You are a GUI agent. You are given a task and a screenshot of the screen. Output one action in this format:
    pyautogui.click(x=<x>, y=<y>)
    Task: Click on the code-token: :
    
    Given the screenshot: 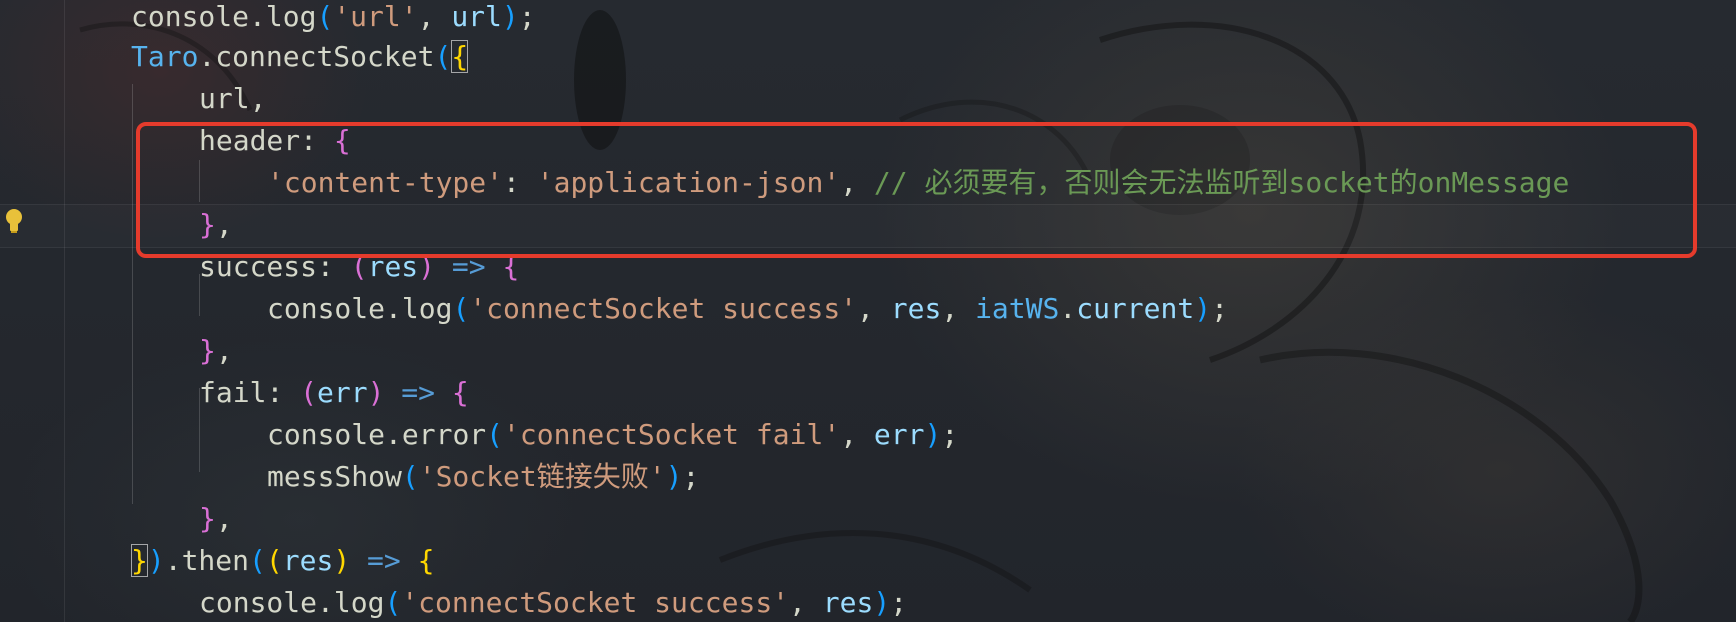 What is the action you would take?
    pyautogui.click(x=283, y=392)
    